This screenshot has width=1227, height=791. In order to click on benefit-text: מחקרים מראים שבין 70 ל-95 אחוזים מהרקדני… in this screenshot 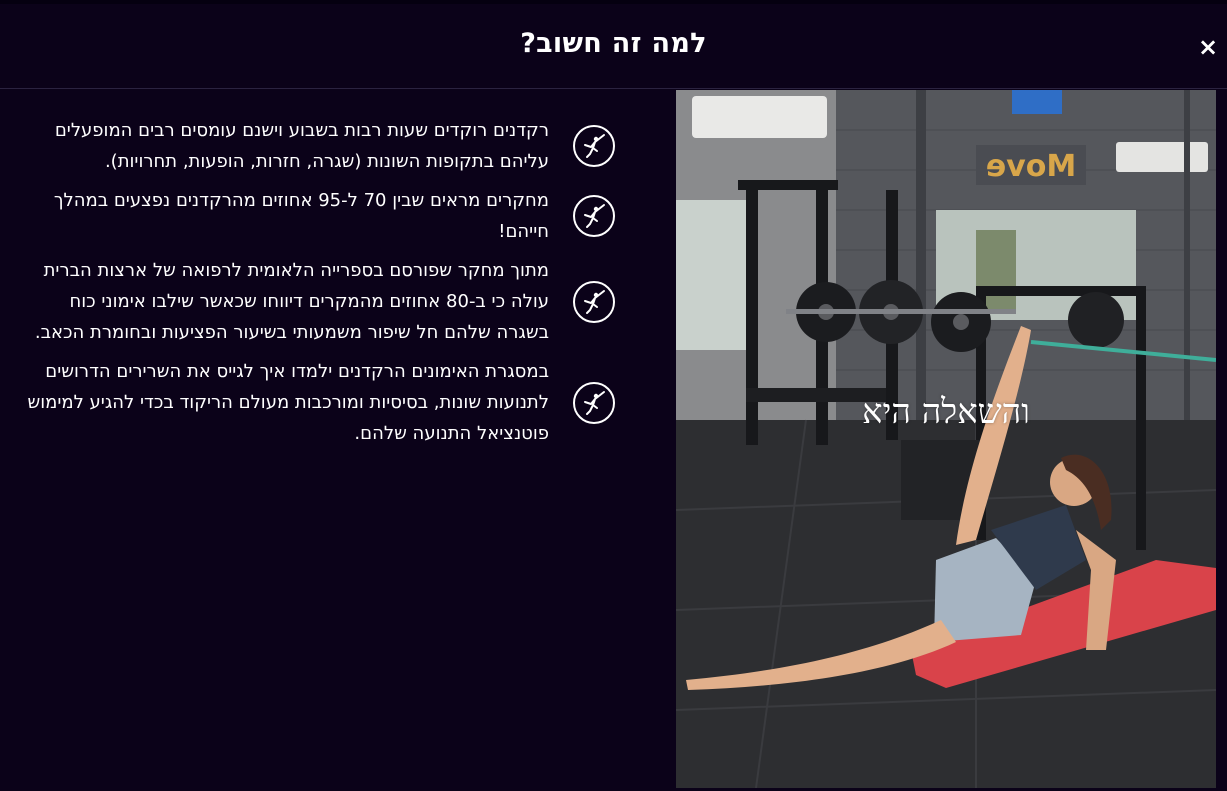, I will do `click(301, 216)`.